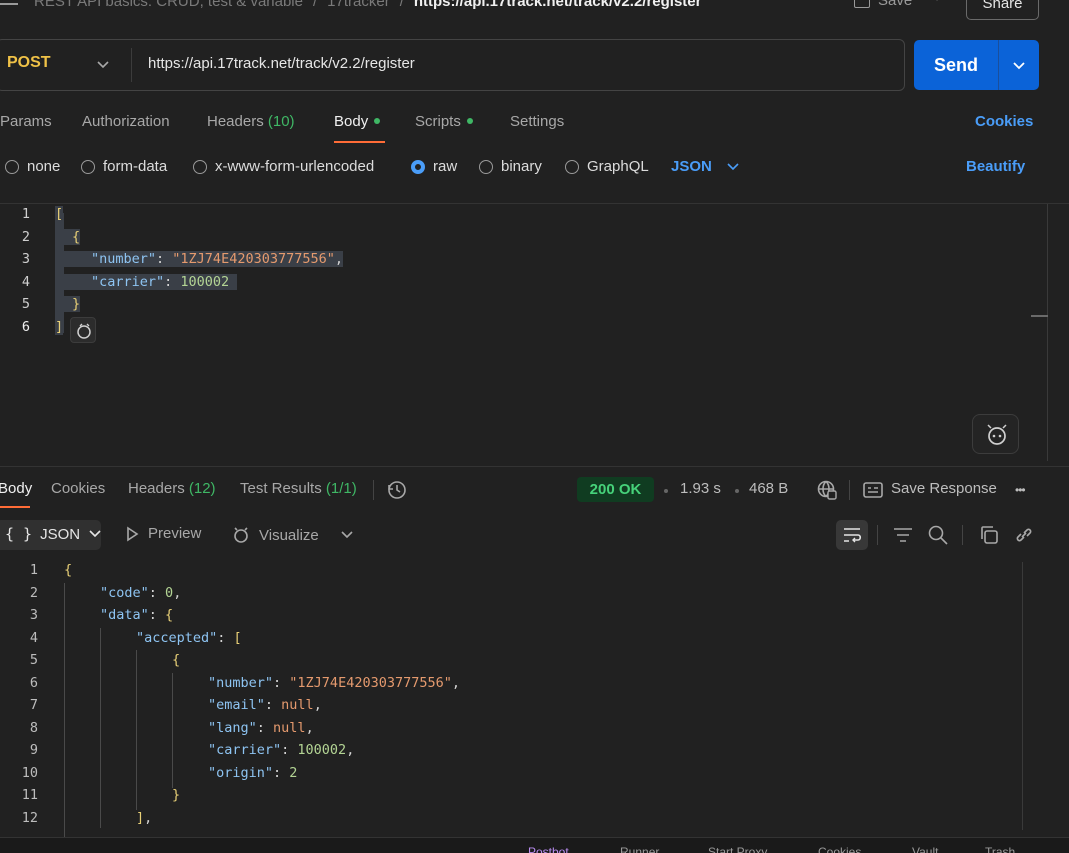 The height and width of the screenshot is (853, 1069). What do you see at coordinates (548, 849) in the screenshot?
I see `postbot-button: Postbot` at bounding box center [548, 849].